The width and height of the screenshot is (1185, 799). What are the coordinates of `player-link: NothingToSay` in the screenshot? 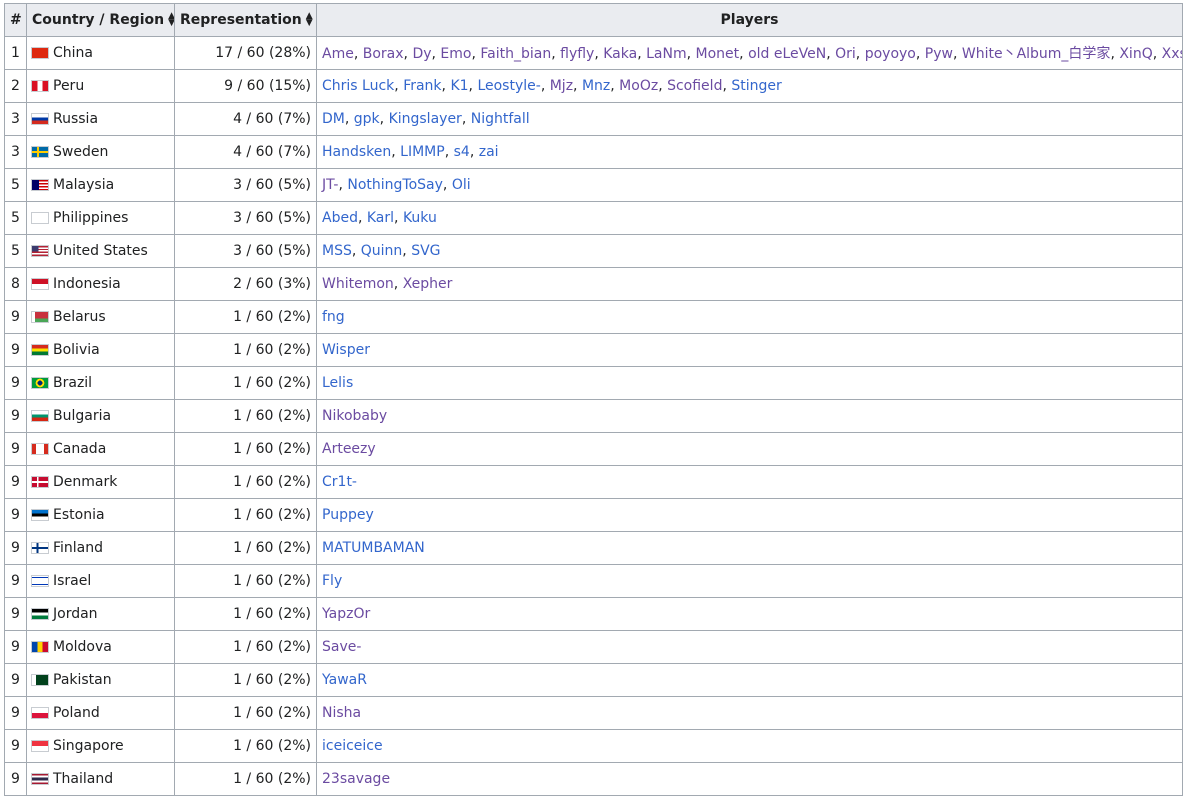 It's located at (395, 185).